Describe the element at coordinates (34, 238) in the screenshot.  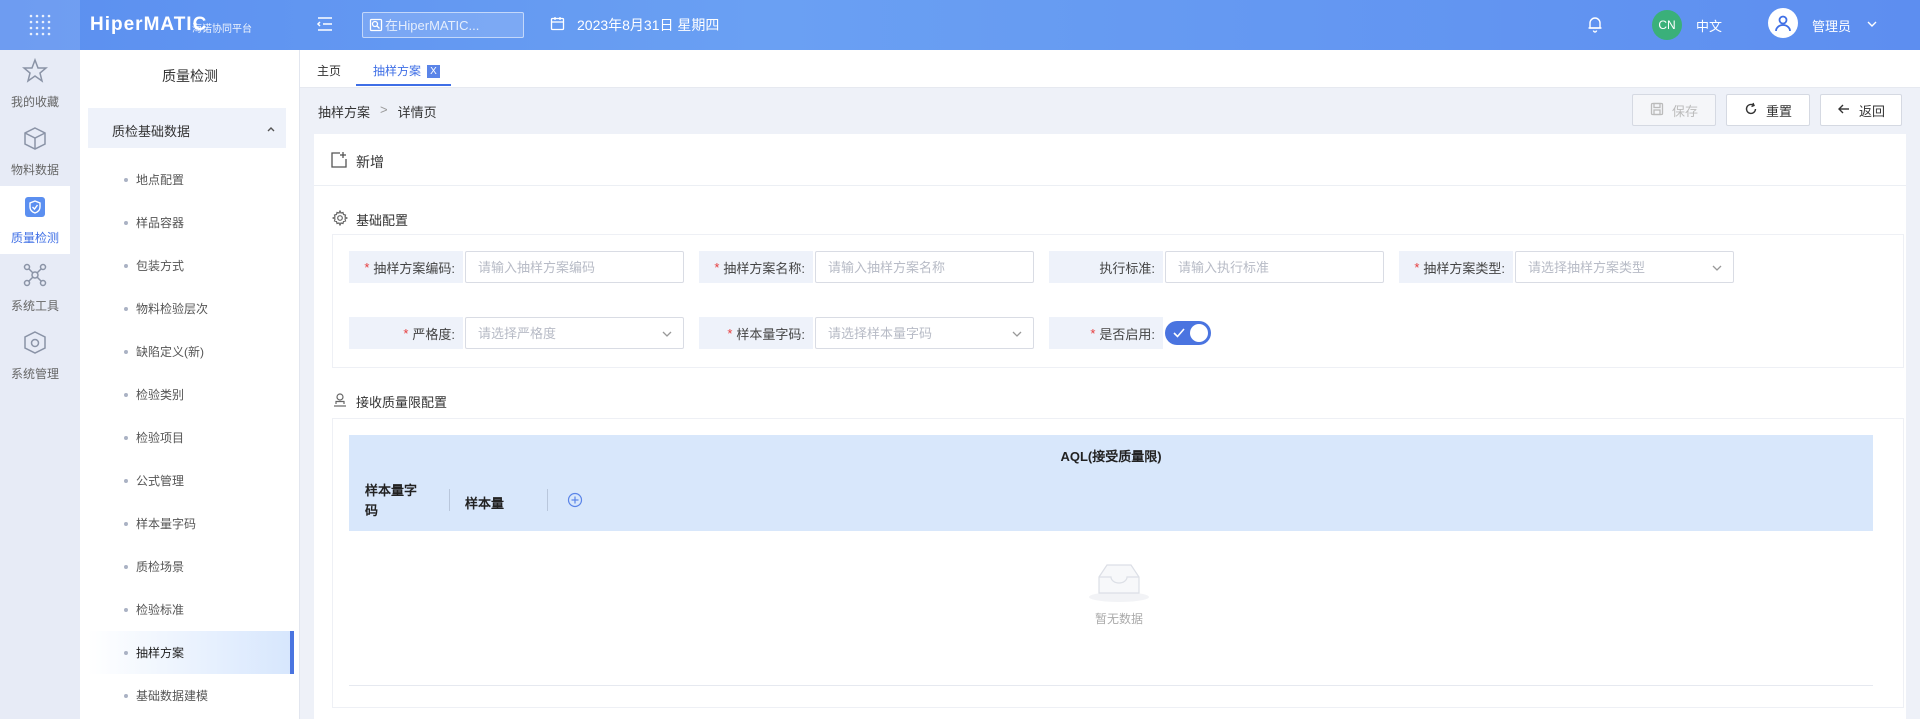
I see `rail-label: 质量检测` at that location.